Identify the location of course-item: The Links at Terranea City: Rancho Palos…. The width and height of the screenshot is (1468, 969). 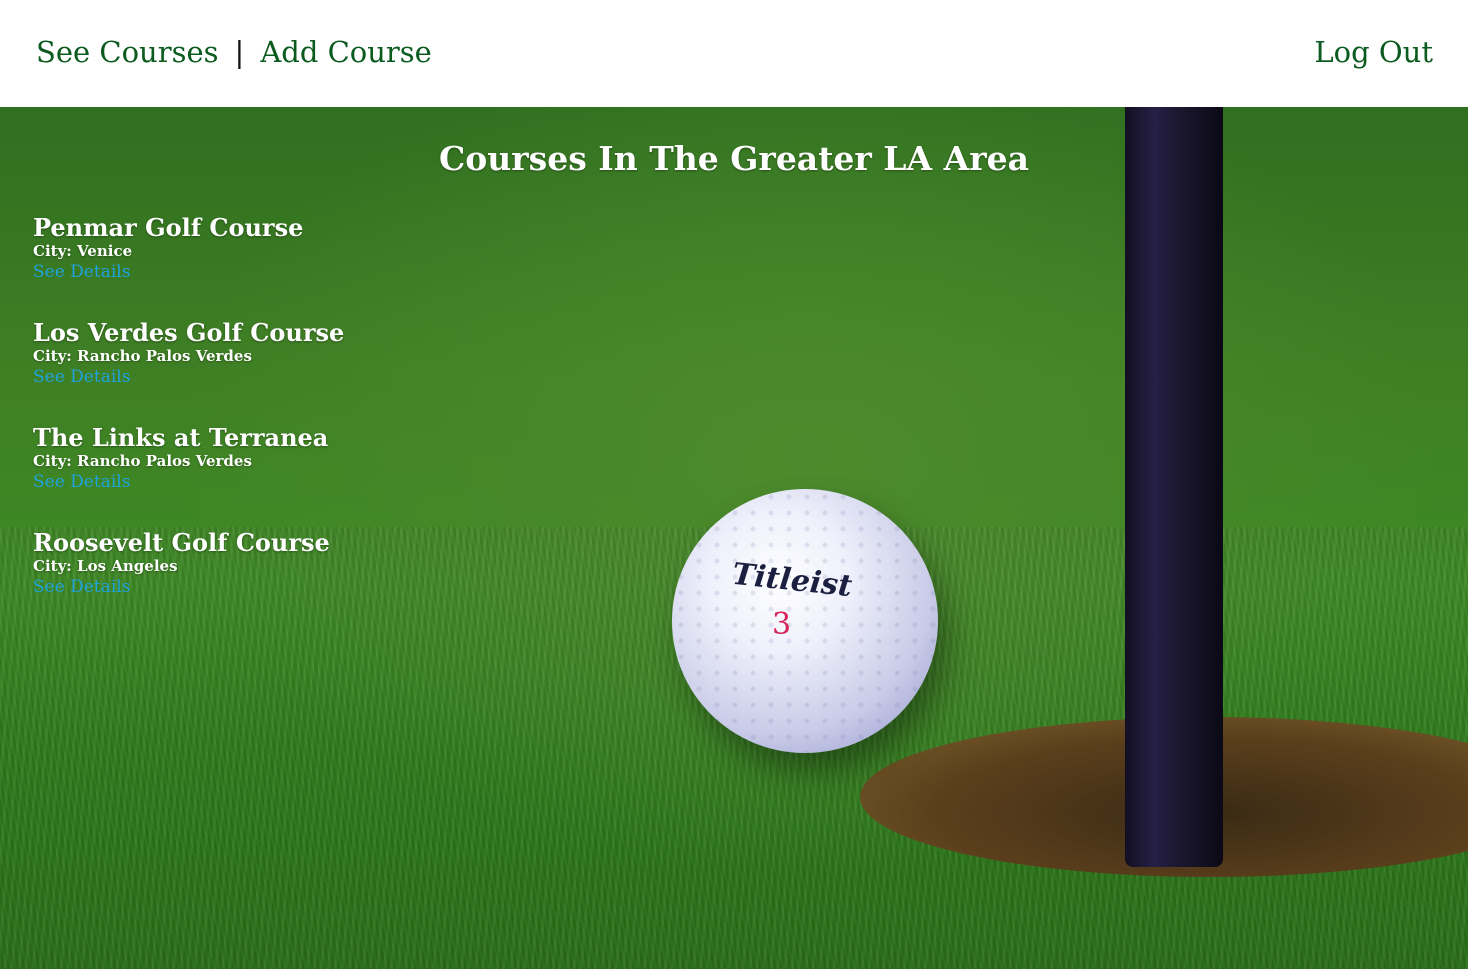
(333, 476).